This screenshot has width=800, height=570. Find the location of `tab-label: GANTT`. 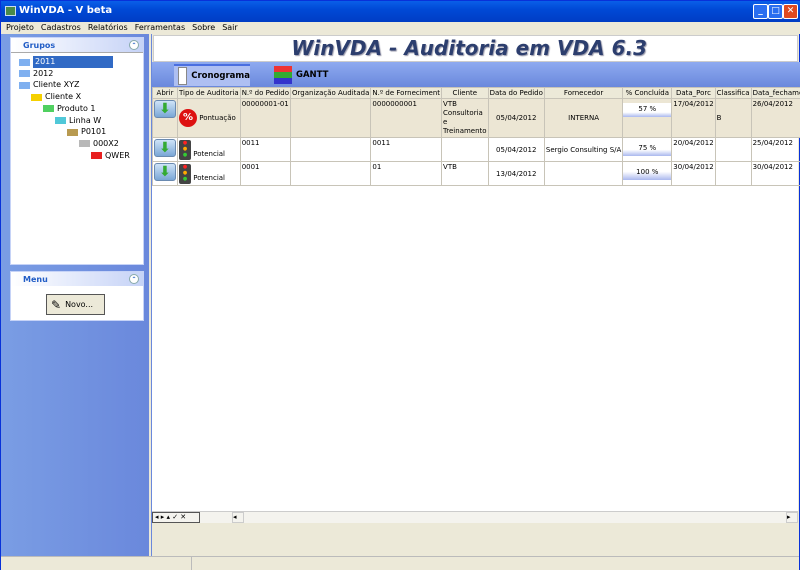

tab-label: GANTT is located at coordinates (312, 75).